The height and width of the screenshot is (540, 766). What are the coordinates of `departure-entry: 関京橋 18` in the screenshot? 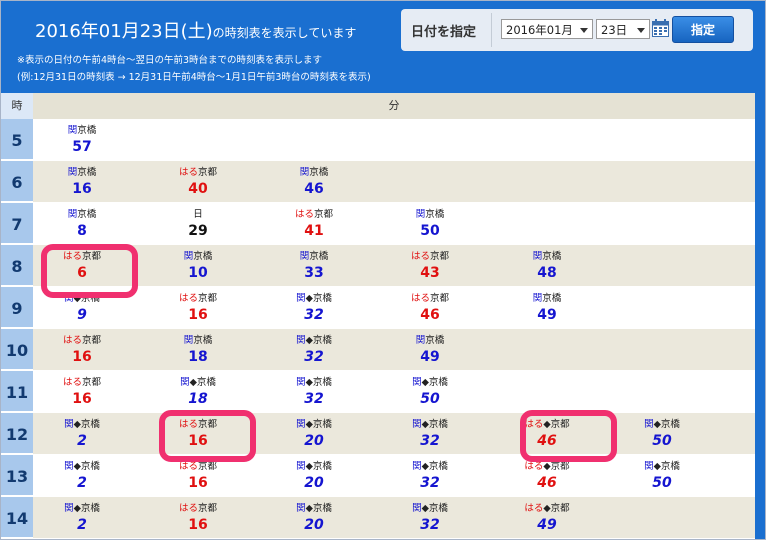 It's located at (198, 349).